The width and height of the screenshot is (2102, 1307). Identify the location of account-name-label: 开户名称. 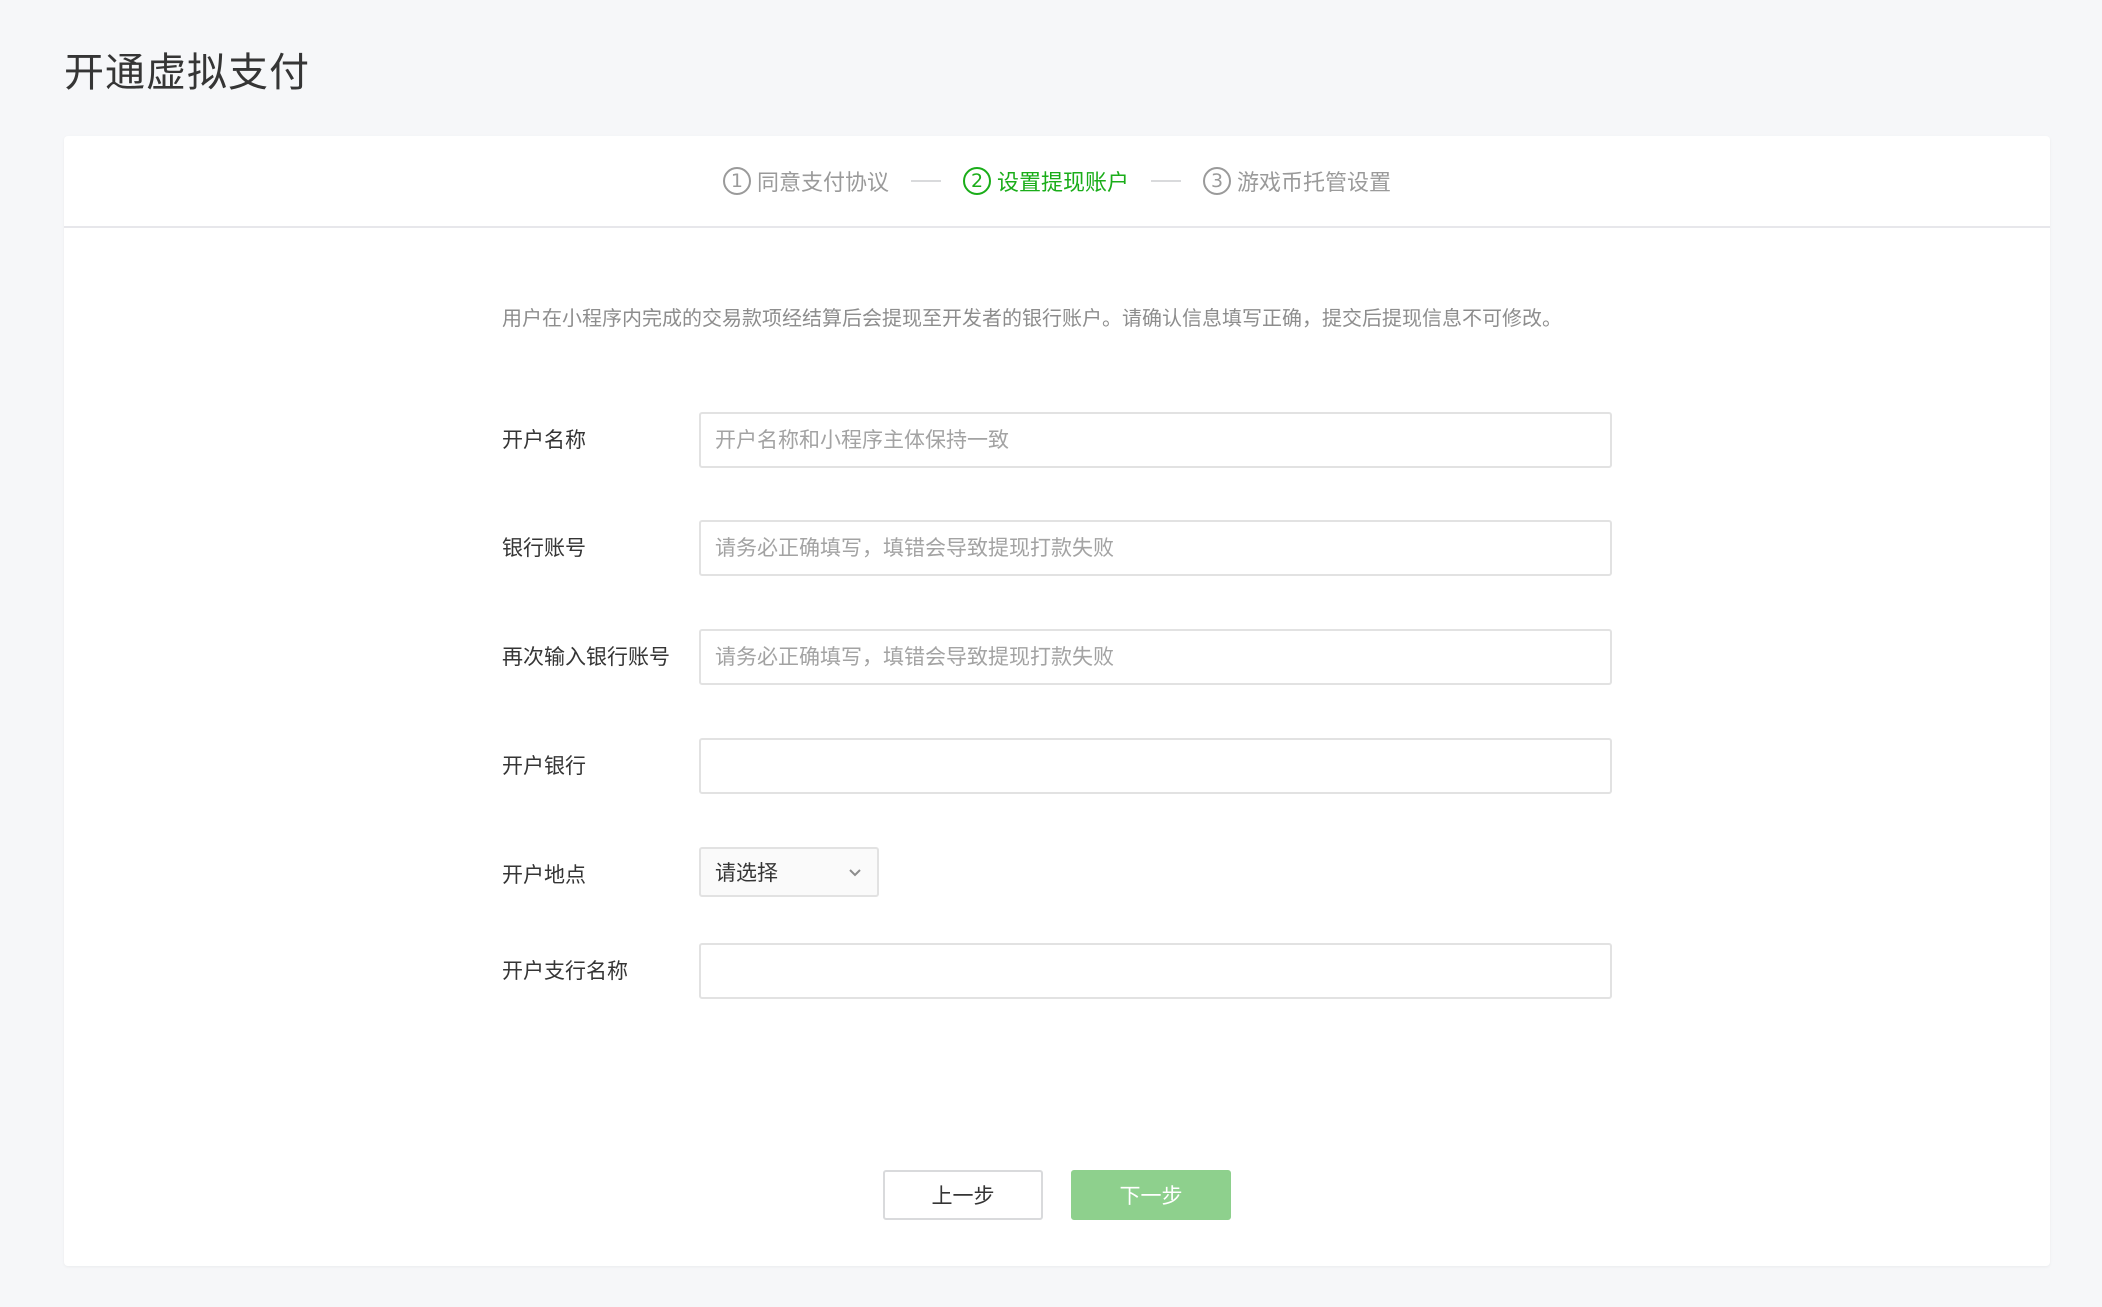
(544, 440).